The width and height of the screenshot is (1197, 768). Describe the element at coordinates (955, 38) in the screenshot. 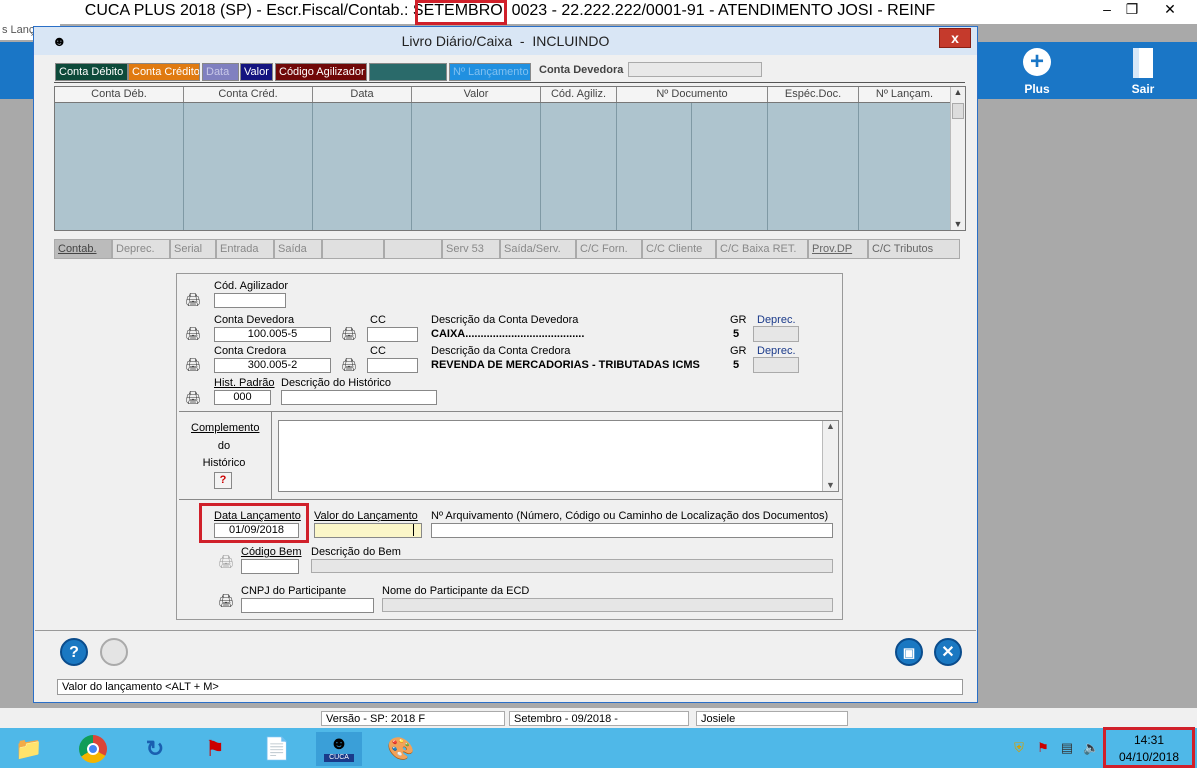

I see `dialog-close-button: x` at that location.